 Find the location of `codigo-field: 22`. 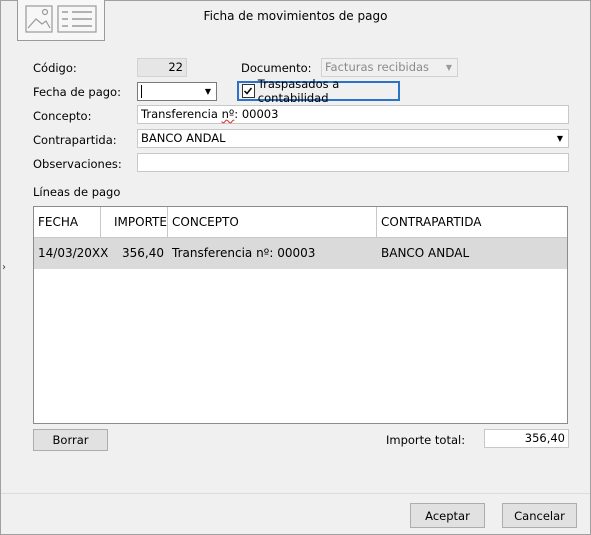

codigo-field: 22 is located at coordinates (162, 67).